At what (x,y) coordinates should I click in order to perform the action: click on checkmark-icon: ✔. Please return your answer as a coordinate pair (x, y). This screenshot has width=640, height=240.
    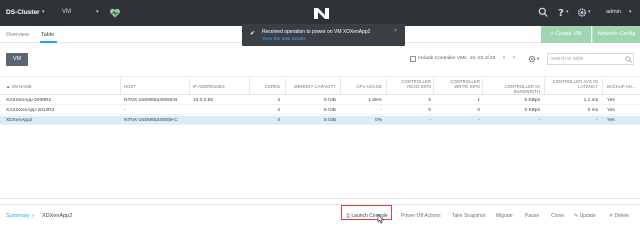
    Looking at the image, I should click on (253, 34).